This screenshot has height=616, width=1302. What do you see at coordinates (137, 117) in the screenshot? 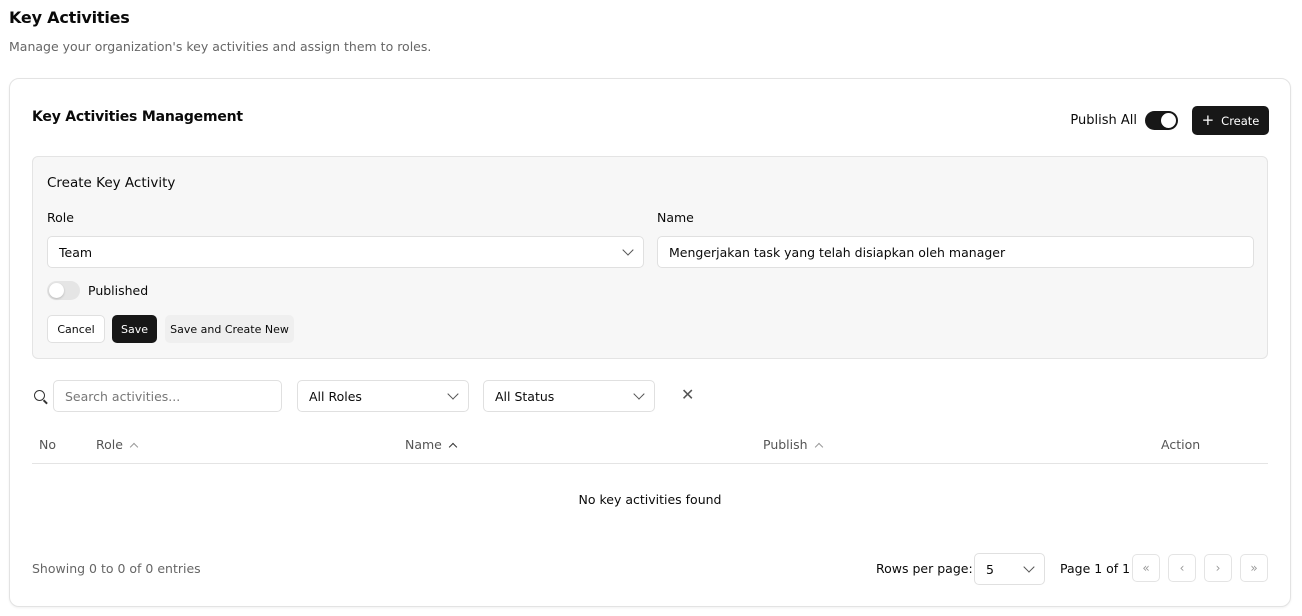
I see `card-title: Key Activities Management` at bounding box center [137, 117].